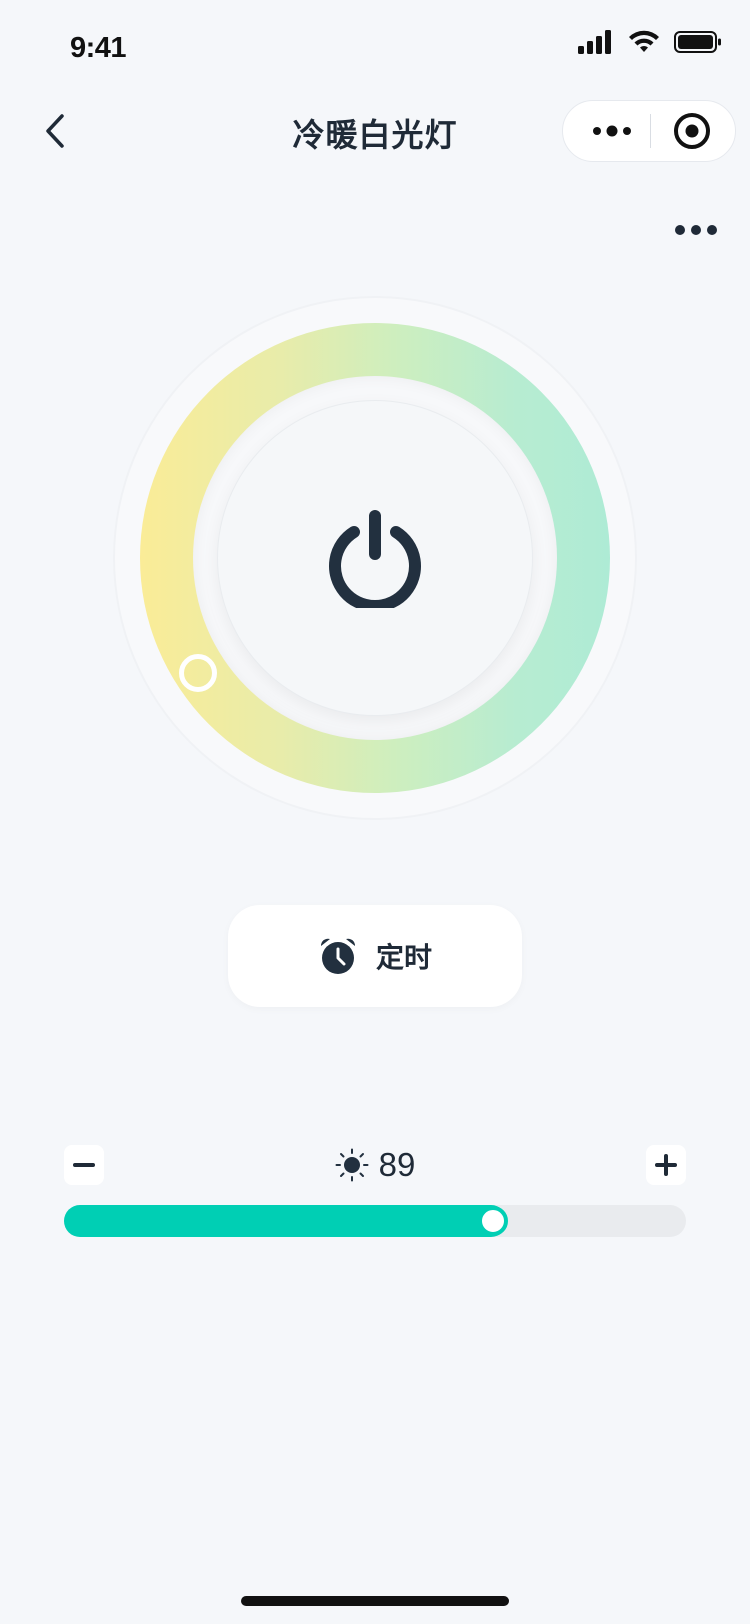  I want to click on status-icons, so click(650, 42).